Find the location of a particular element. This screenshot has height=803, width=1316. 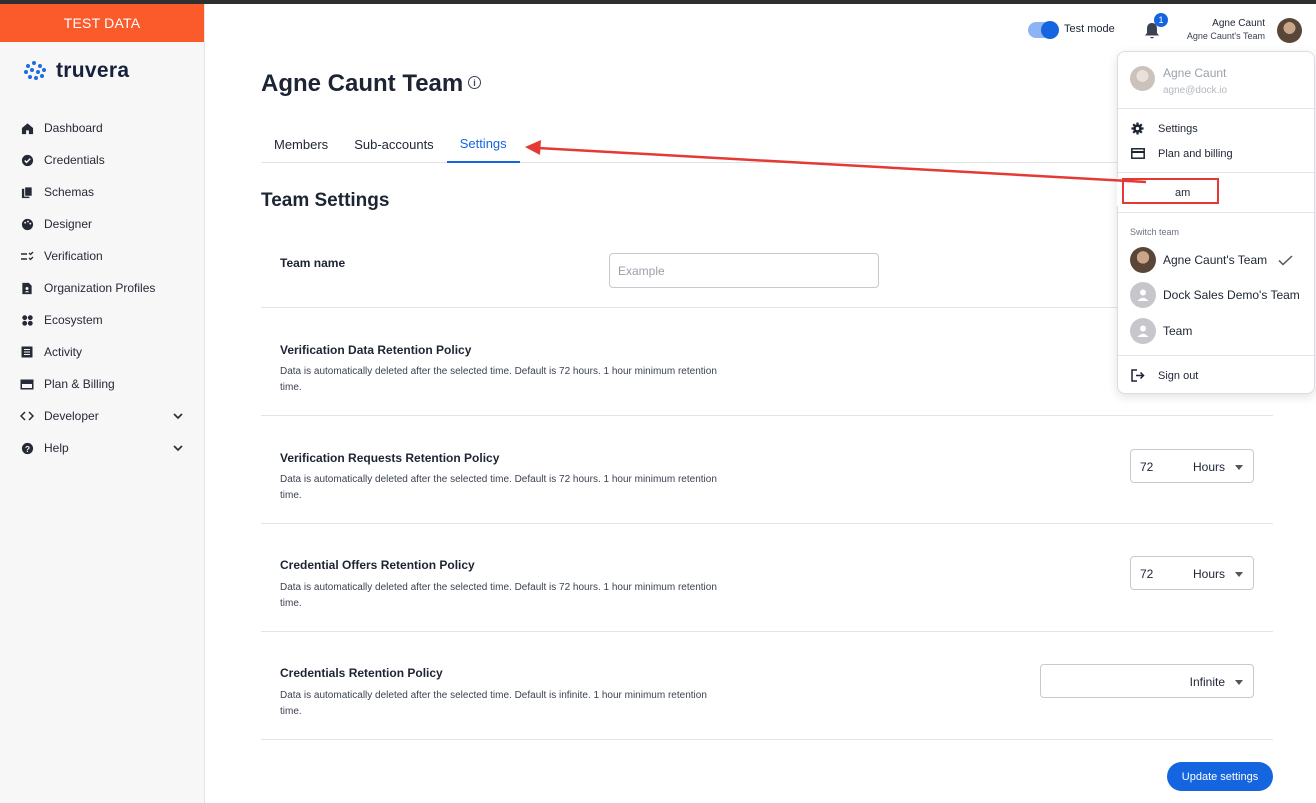

sidebar-item-label: Designer is located at coordinates (68, 224).